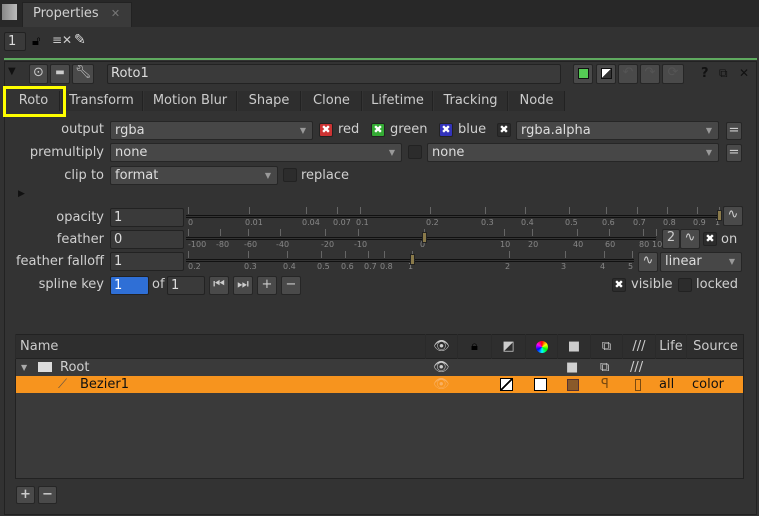  Describe the element at coordinates (323, 266) in the screenshot. I see `slider-tick-label: 0.5` at that location.